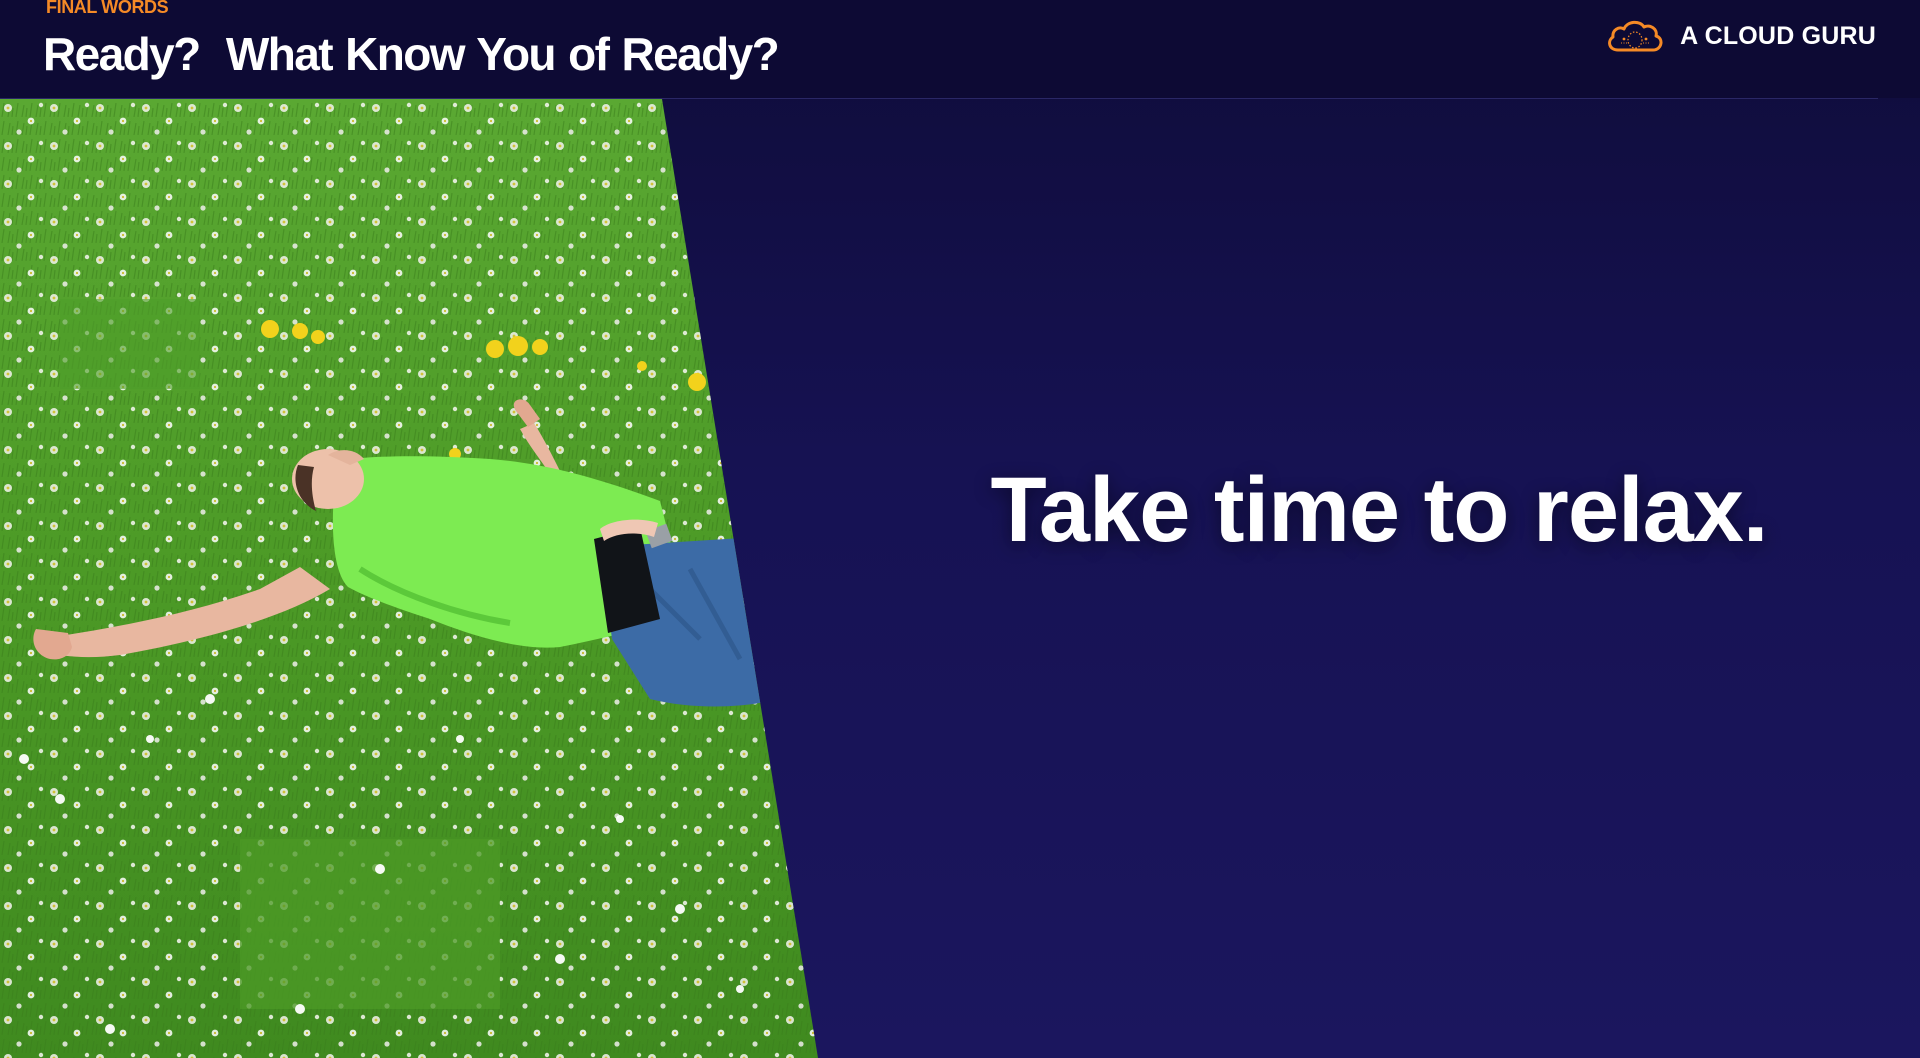  I want to click on cloud-logo-icon, so click(1635, 36).